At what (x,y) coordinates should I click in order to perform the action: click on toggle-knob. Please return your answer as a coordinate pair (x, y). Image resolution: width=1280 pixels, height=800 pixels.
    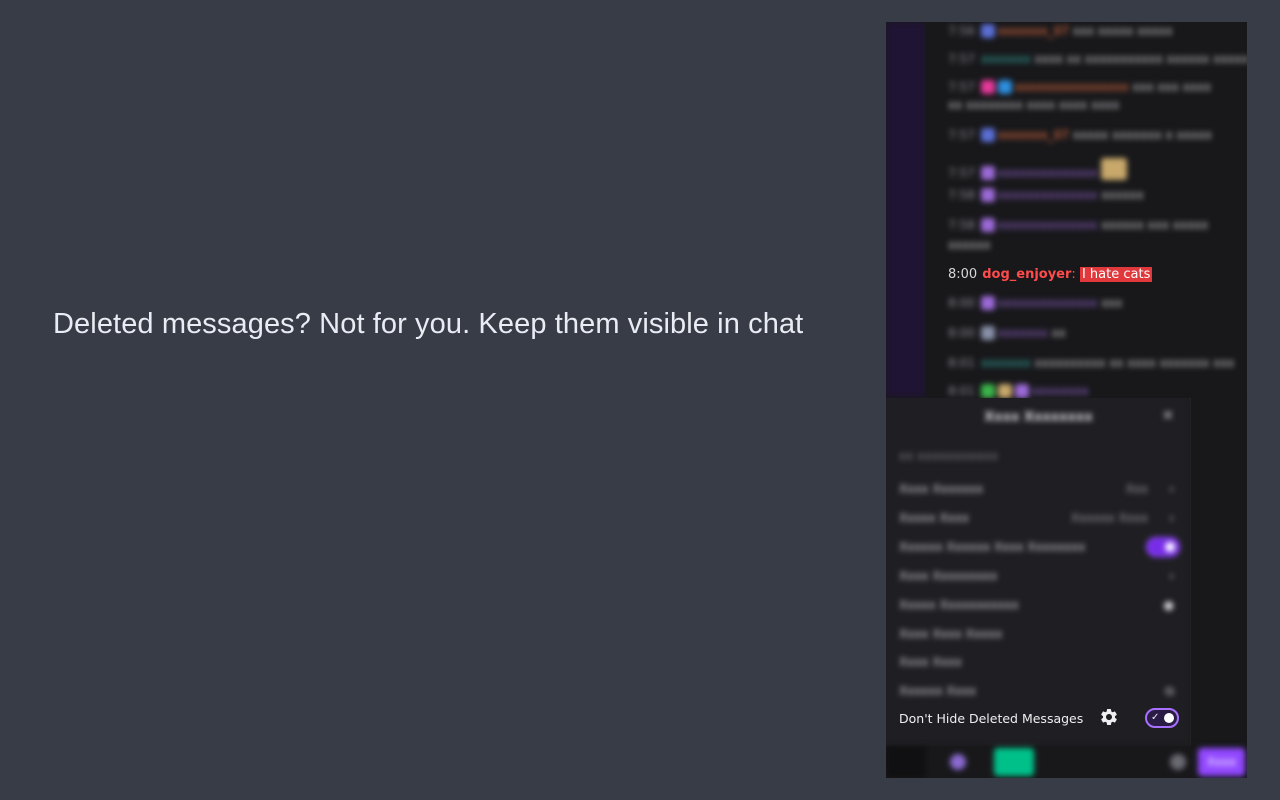
    Looking at the image, I should click on (1169, 718).